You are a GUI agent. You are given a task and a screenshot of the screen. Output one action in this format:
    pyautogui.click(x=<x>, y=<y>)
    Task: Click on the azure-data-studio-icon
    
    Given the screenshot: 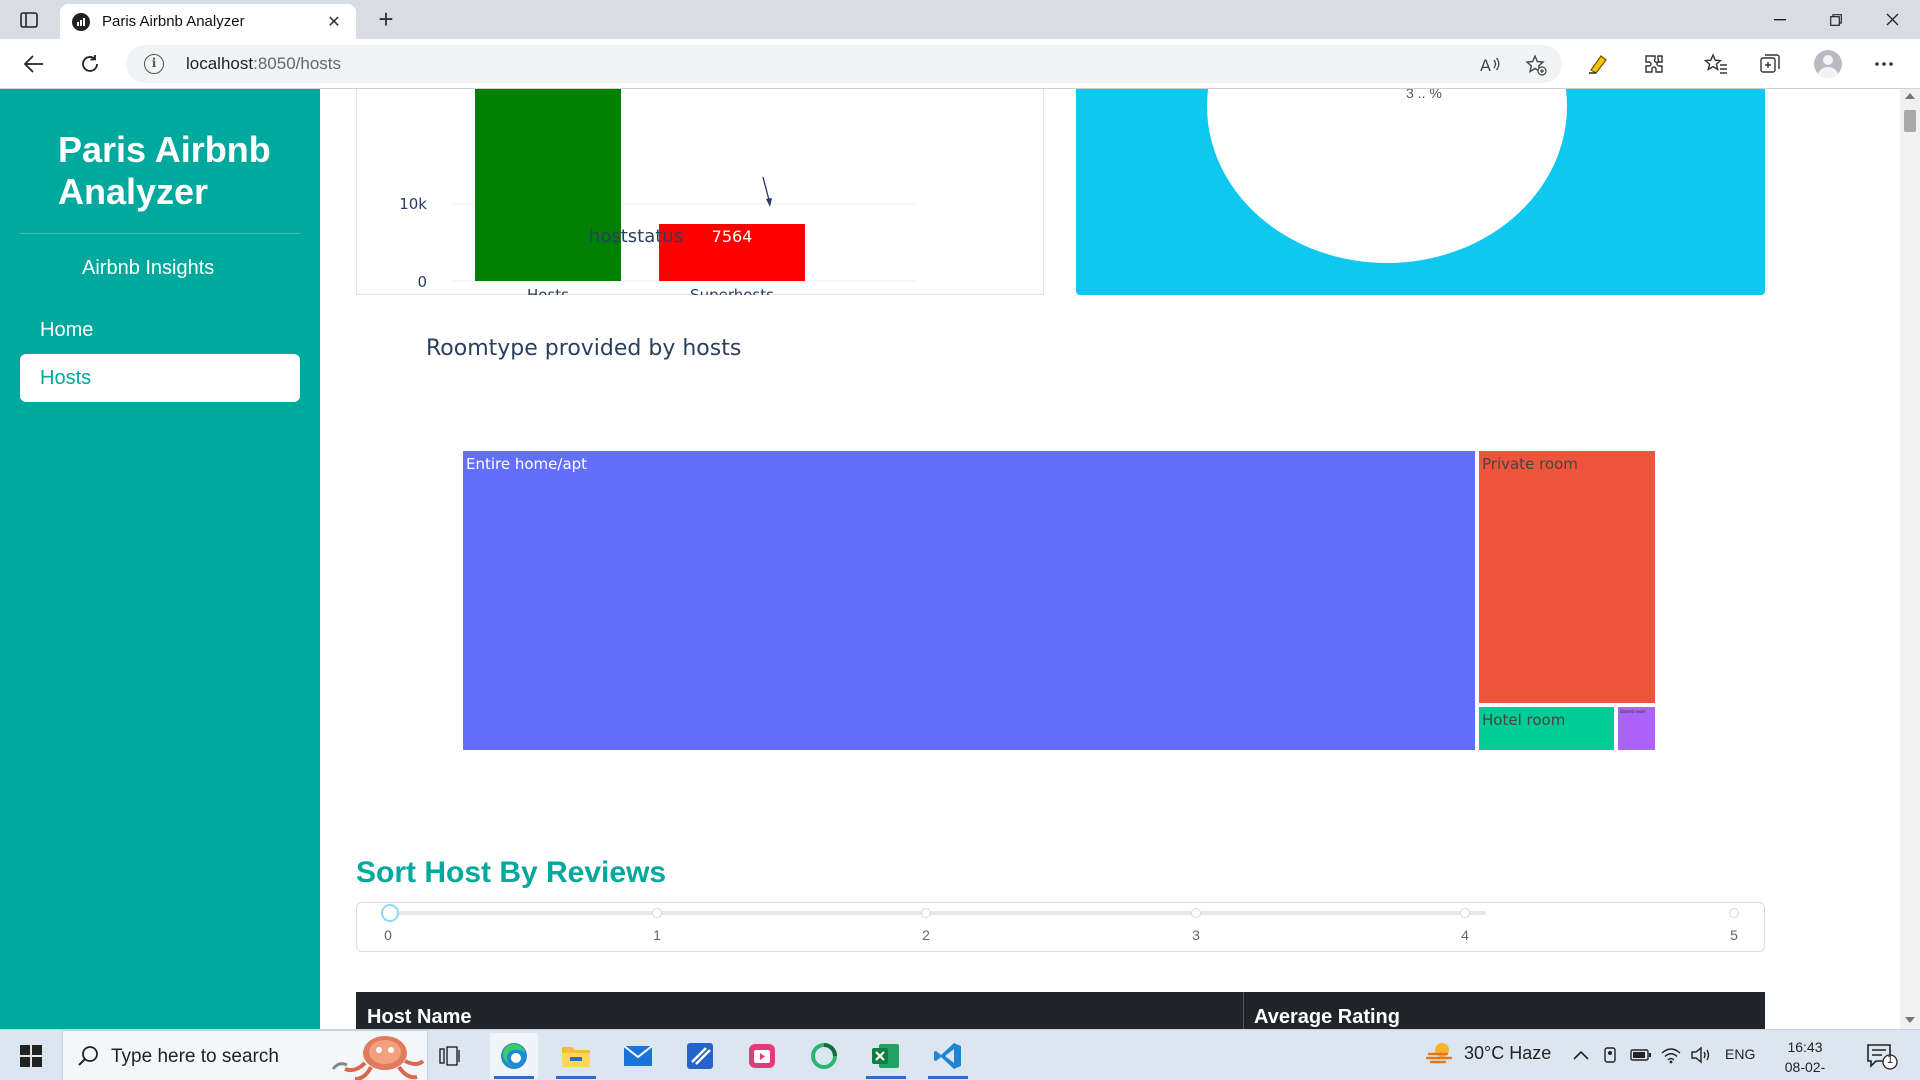 What is the action you would take?
    pyautogui.click(x=700, y=1056)
    